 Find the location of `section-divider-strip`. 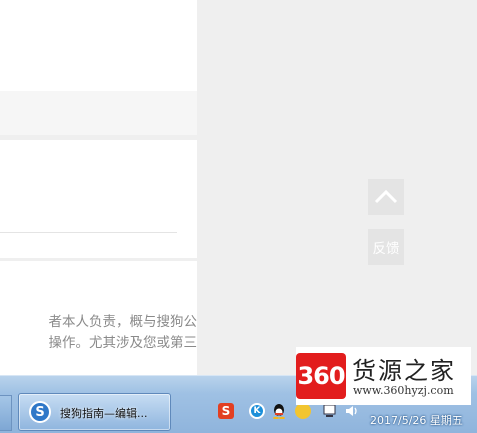

section-divider-strip is located at coordinates (98, 113).